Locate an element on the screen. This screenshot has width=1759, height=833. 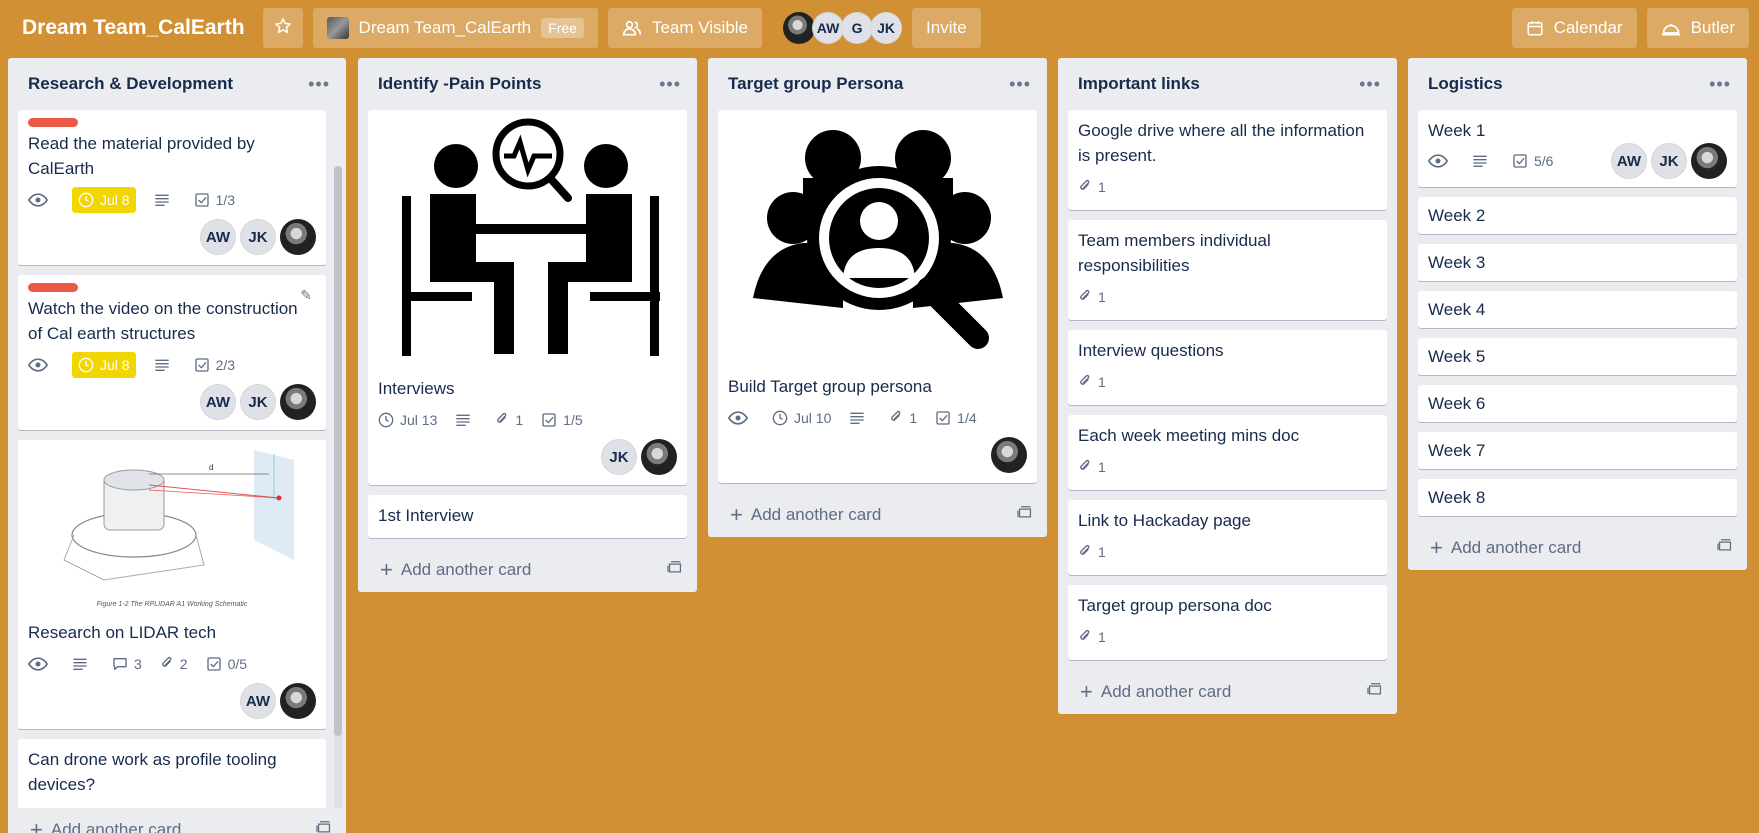
card: Week 3 is located at coordinates (1577, 262).